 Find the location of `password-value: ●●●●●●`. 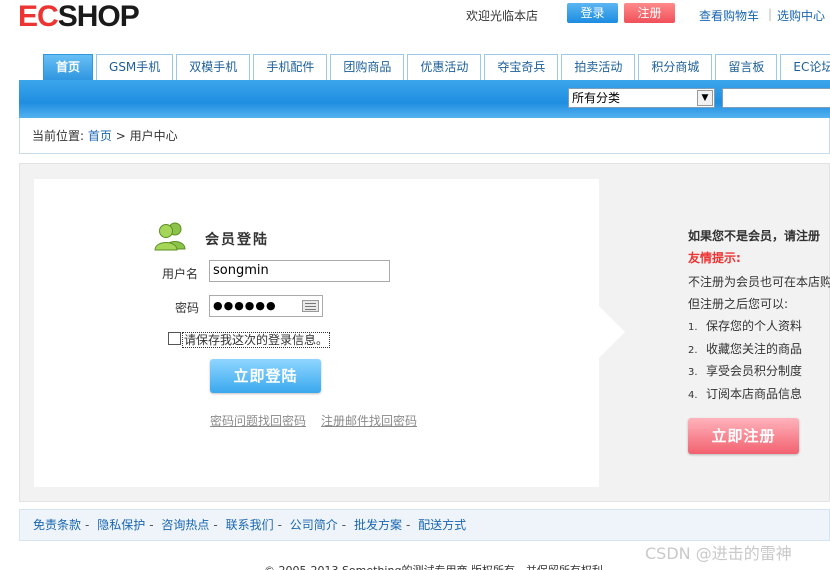

password-value: ●●●●●● is located at coordinates (245, 305).